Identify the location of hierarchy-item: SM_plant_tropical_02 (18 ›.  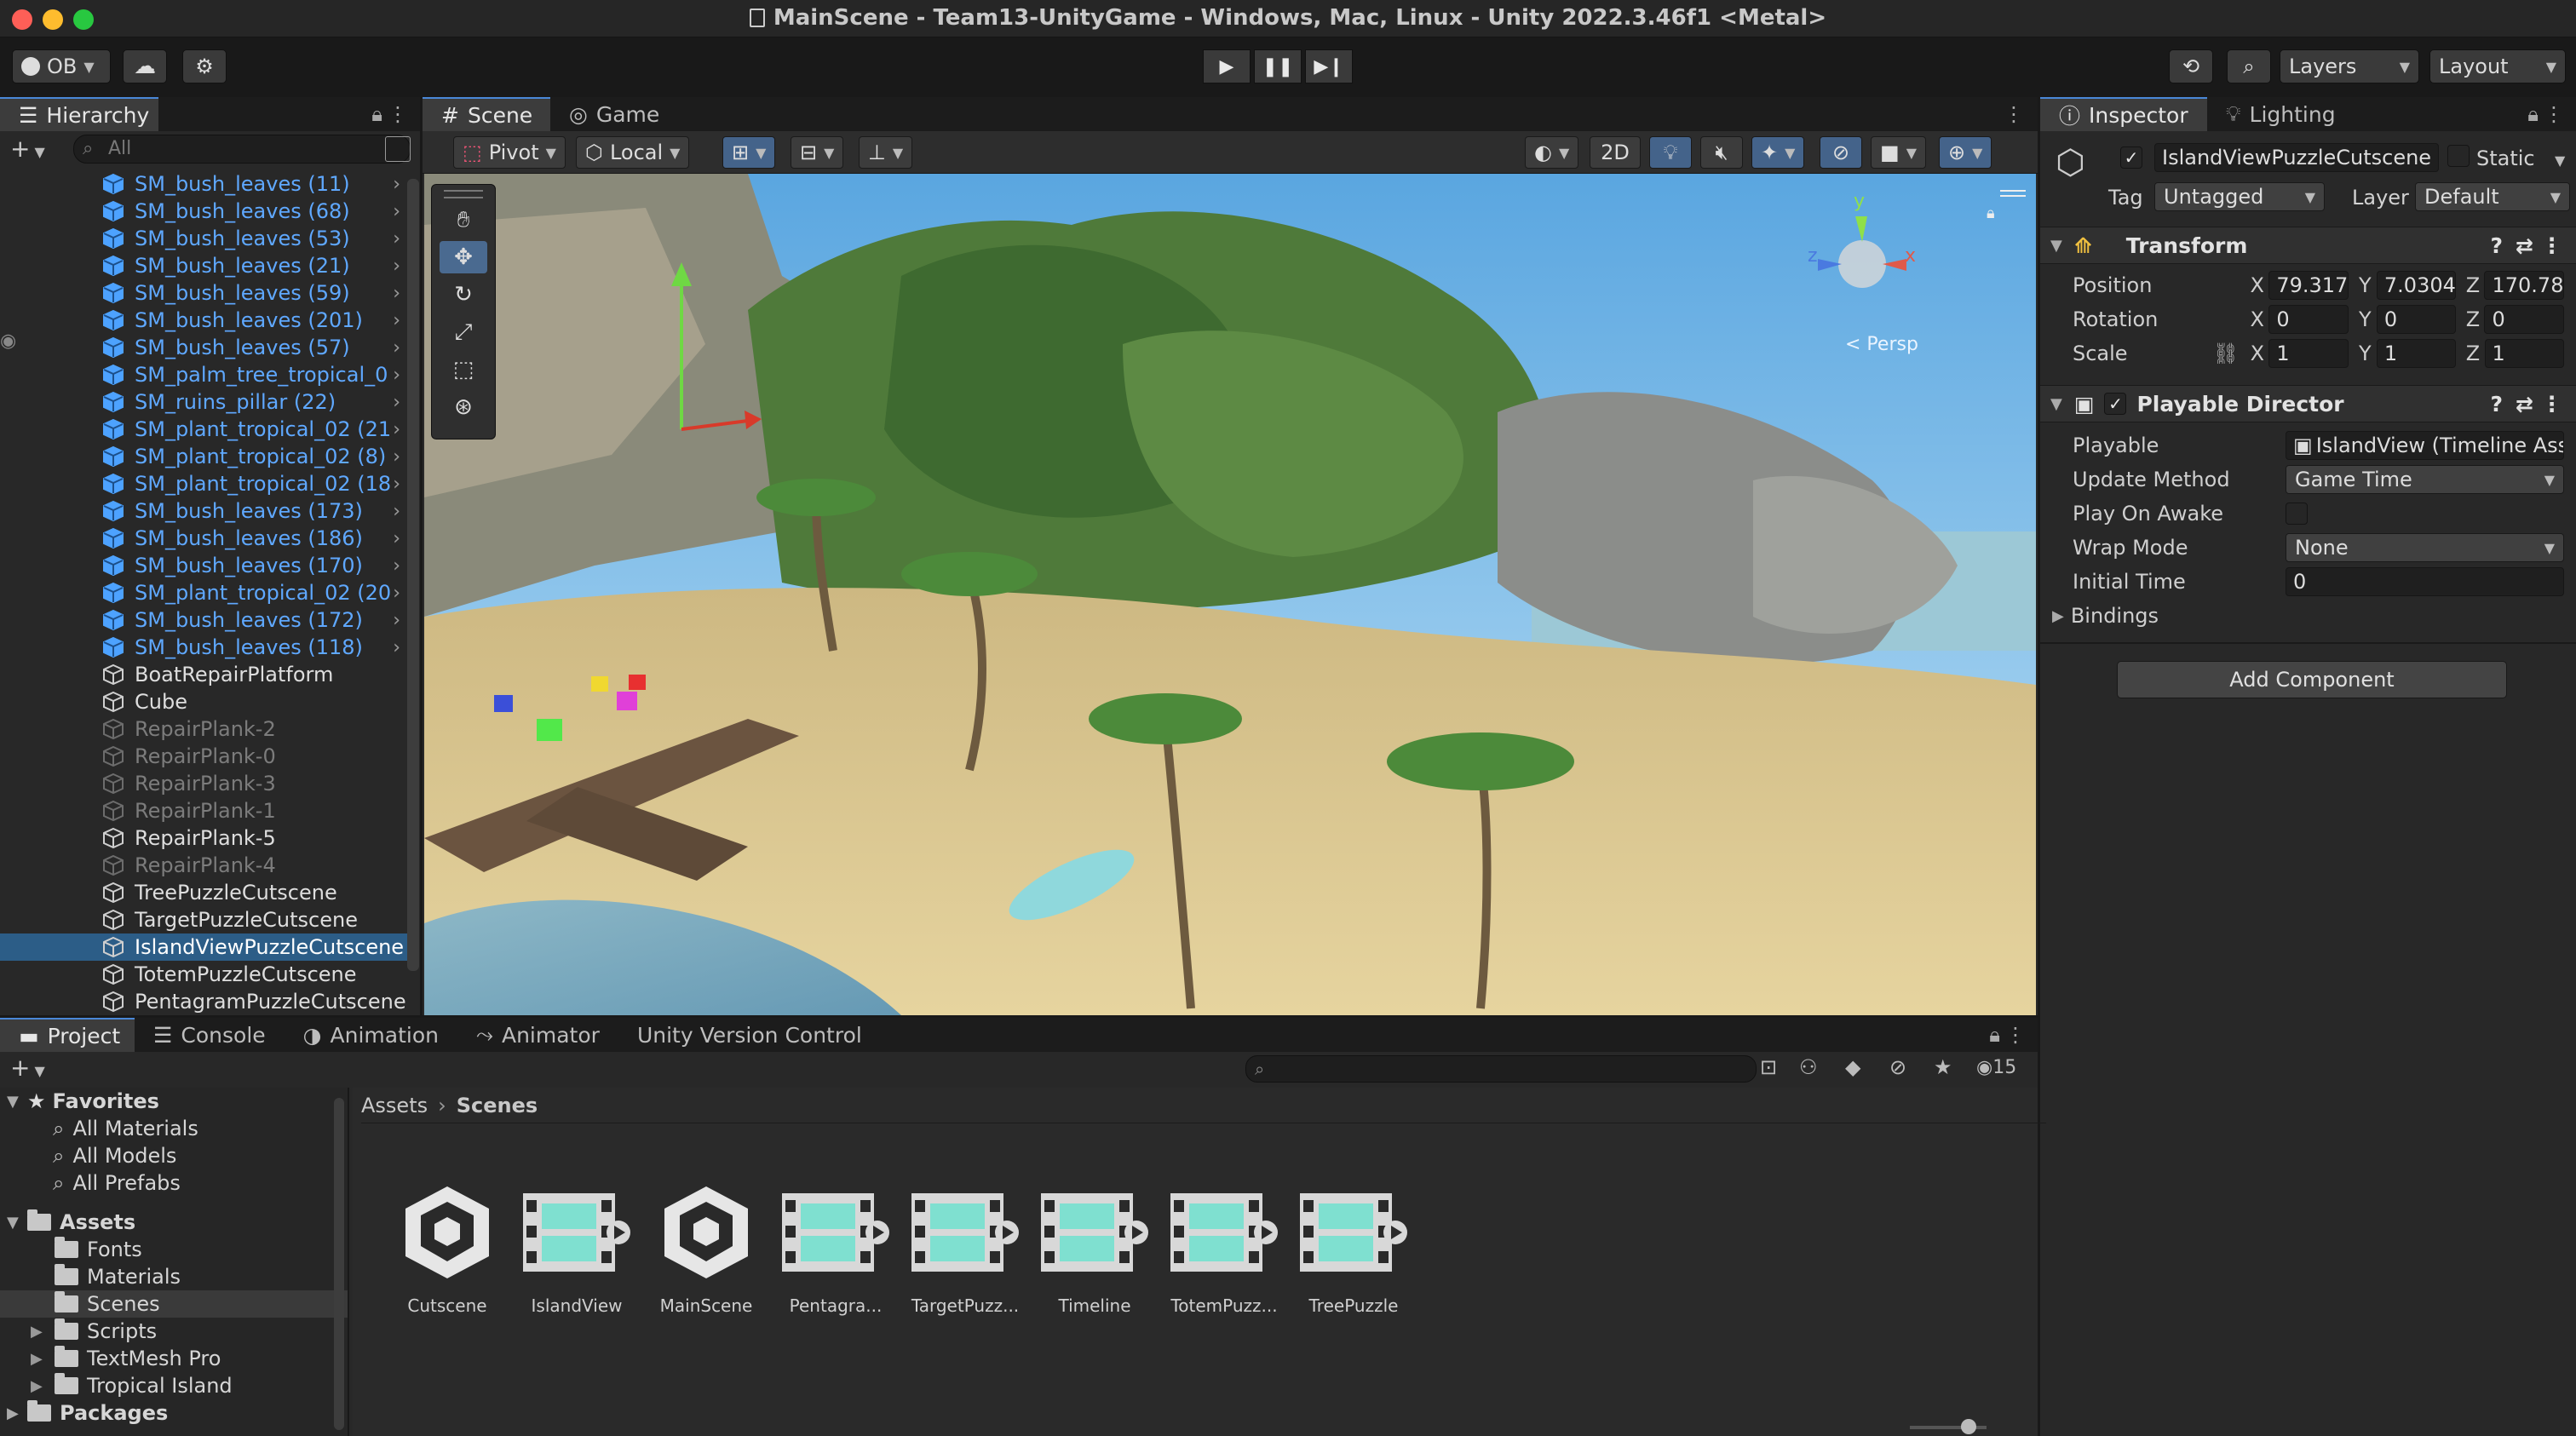
(204, 483).